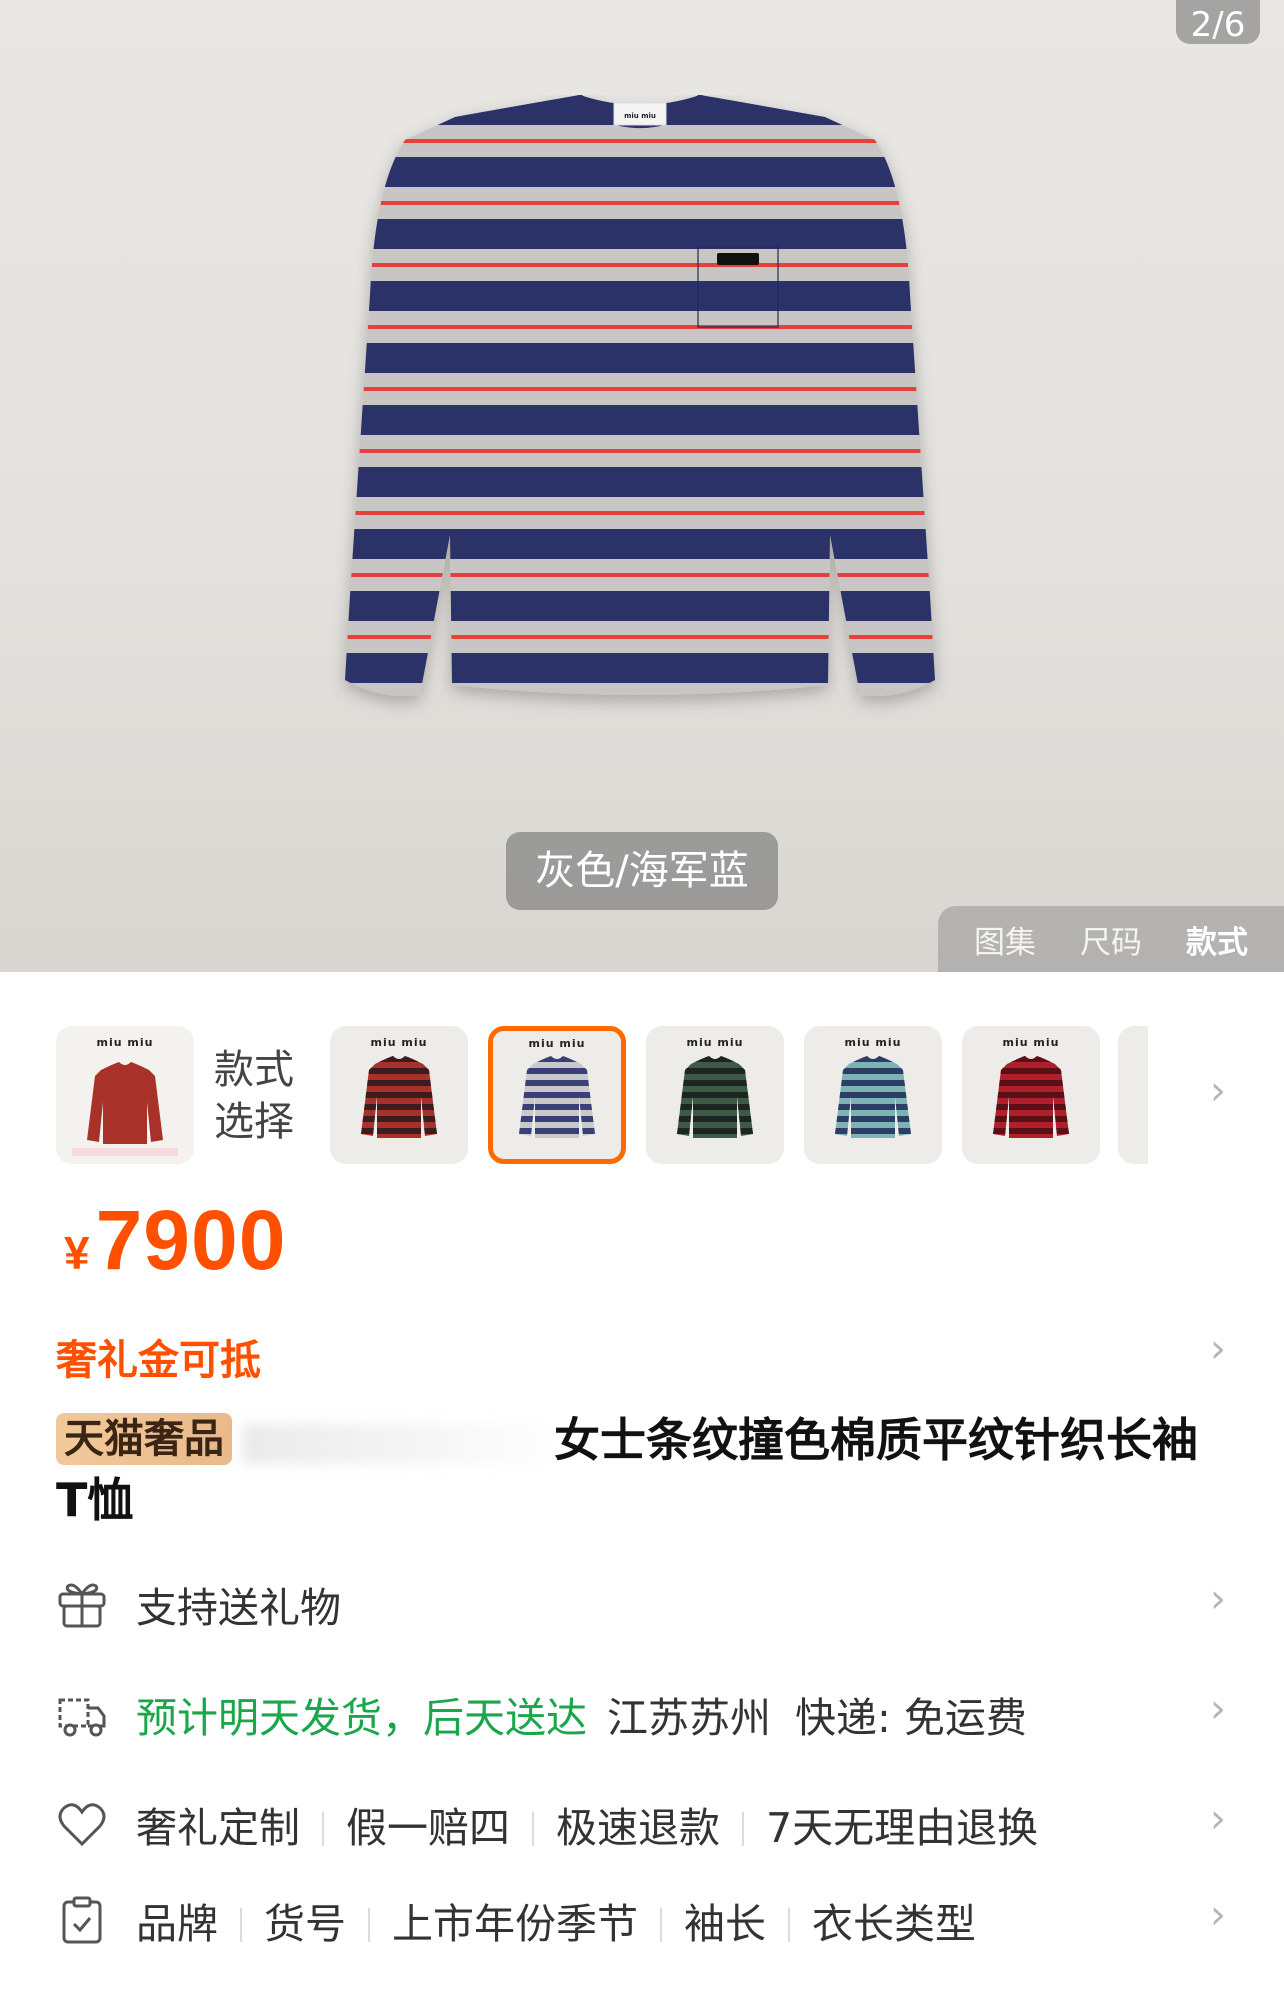 This screenshot has height=2003, width=1284. I want to click on service-item: 7天无理由退换, so click(902, 1828).